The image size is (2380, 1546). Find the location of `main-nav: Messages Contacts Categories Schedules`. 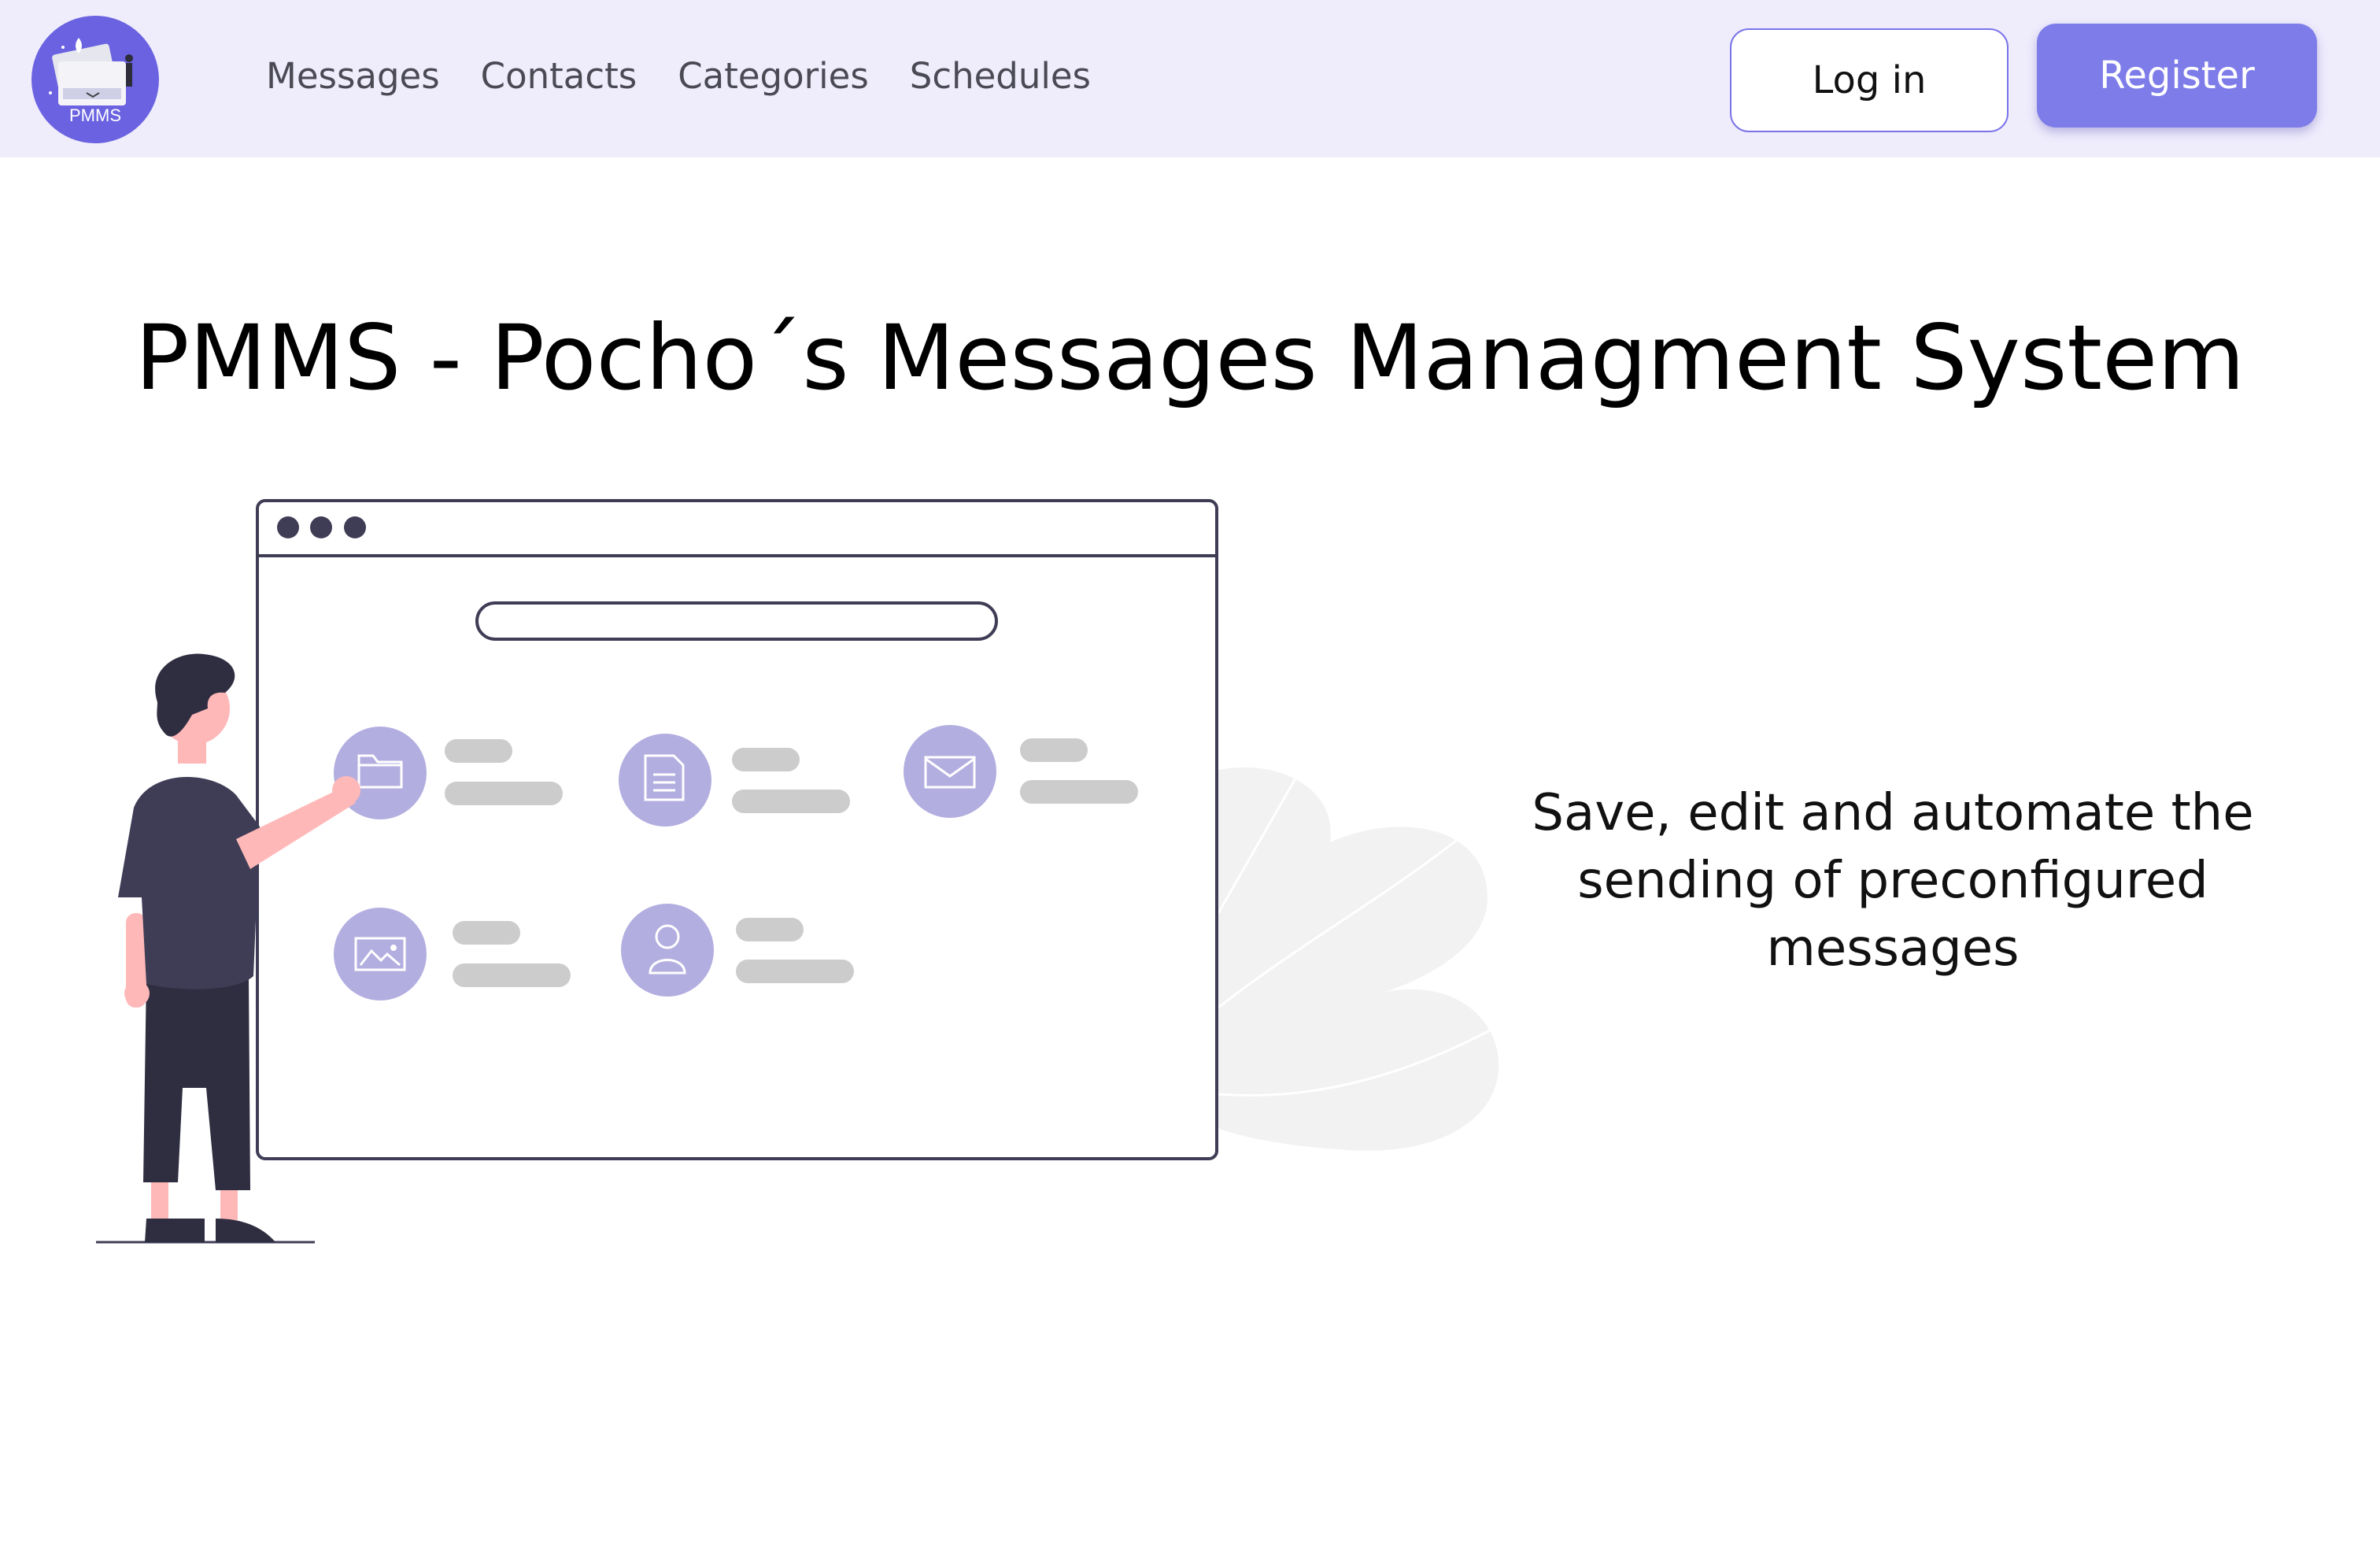

main-nav: Messages Contacts Categories Schedules is located at coordinates (678, 76).